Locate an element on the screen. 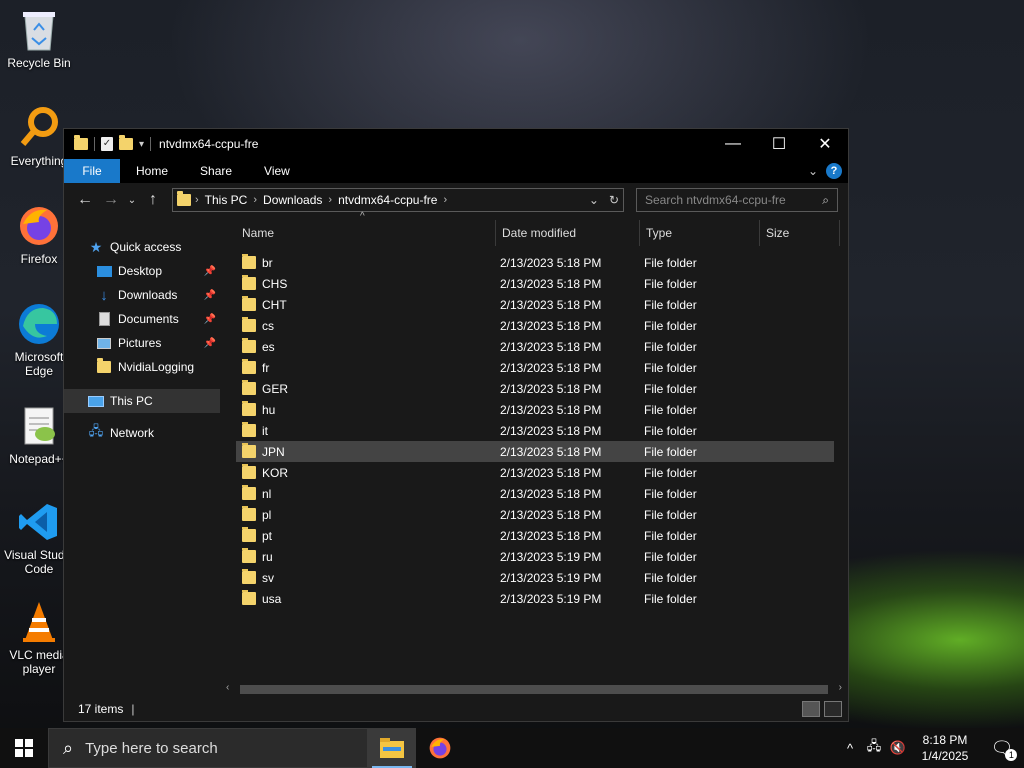  customize-toolbar-icon: ▾ is located at coordinates (141, 144).